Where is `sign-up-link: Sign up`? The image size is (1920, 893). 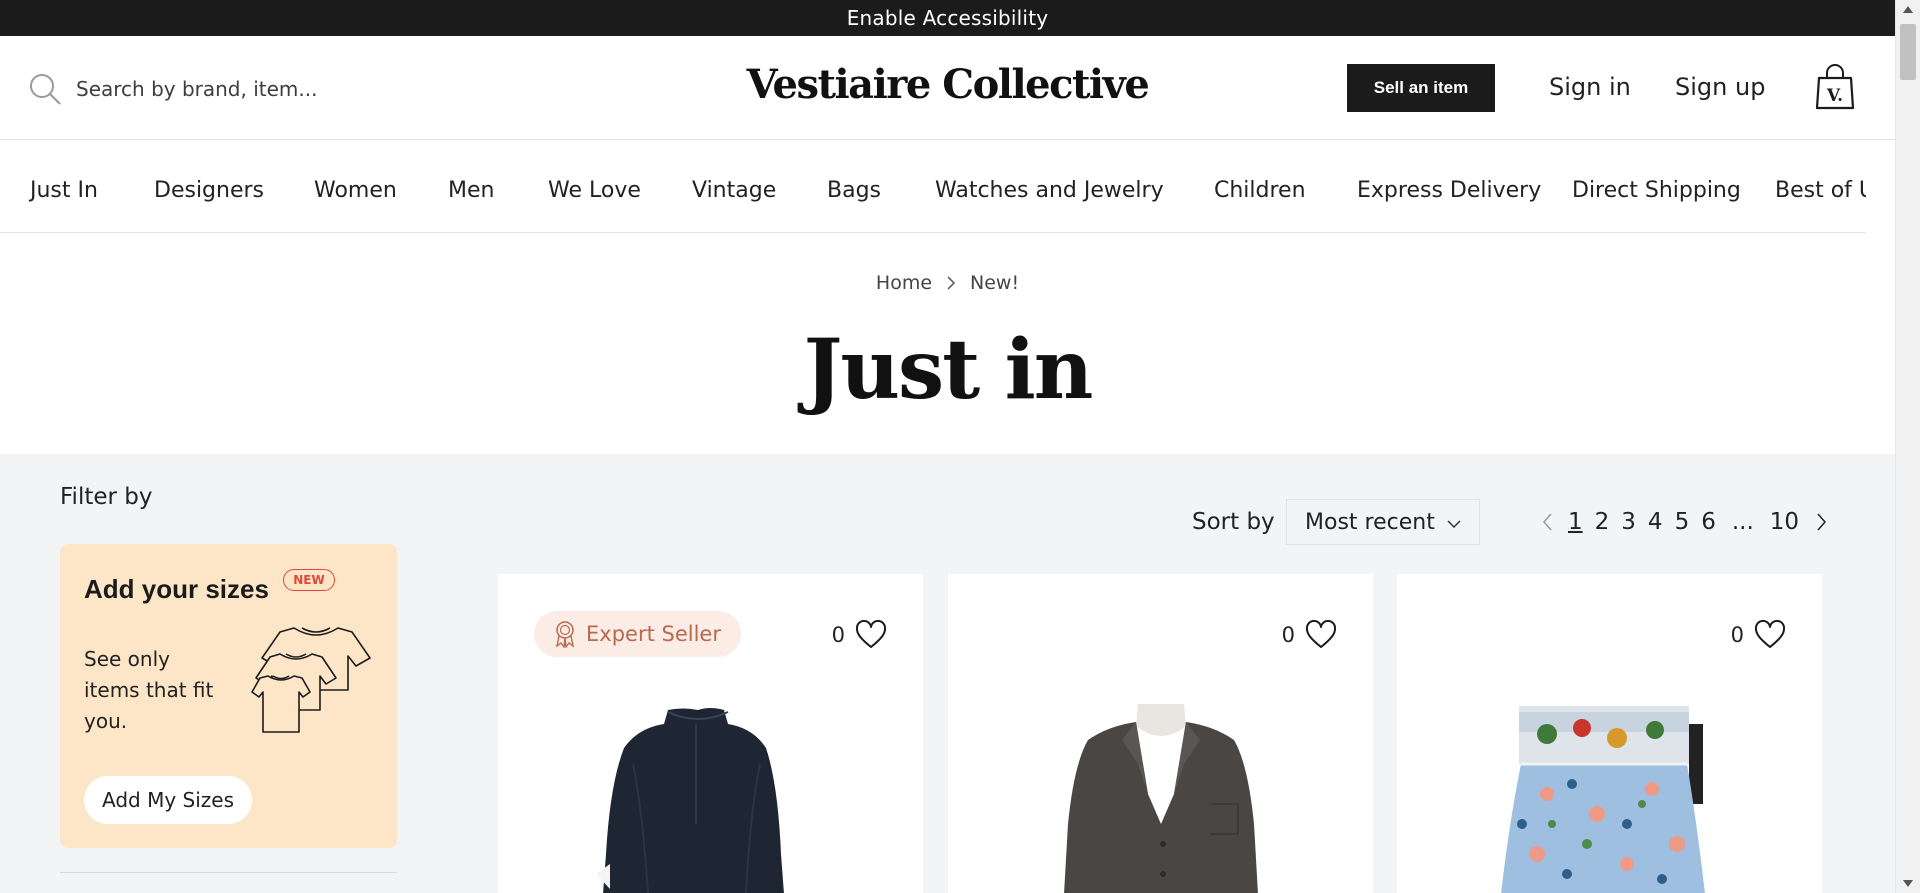 sign-up-link: Sign up is located at coordinates (1720, 87).